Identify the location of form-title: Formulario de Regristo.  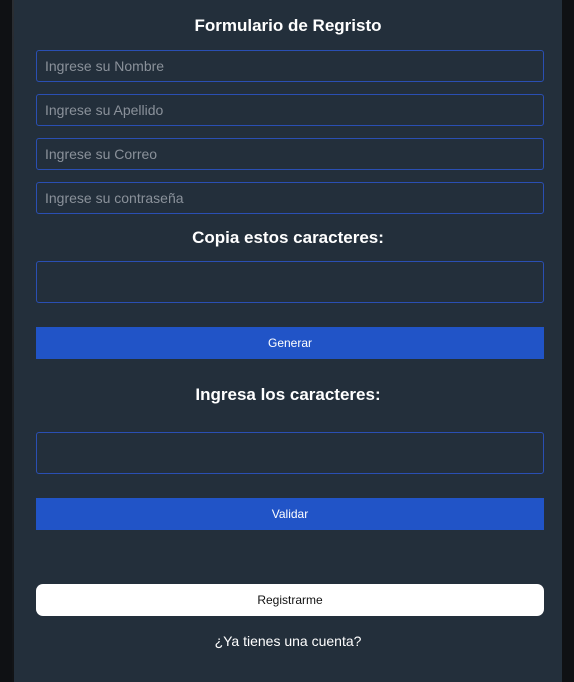
(288, 25).